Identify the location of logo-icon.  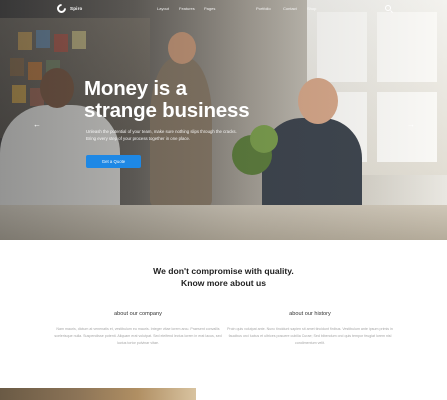
(61, 8).